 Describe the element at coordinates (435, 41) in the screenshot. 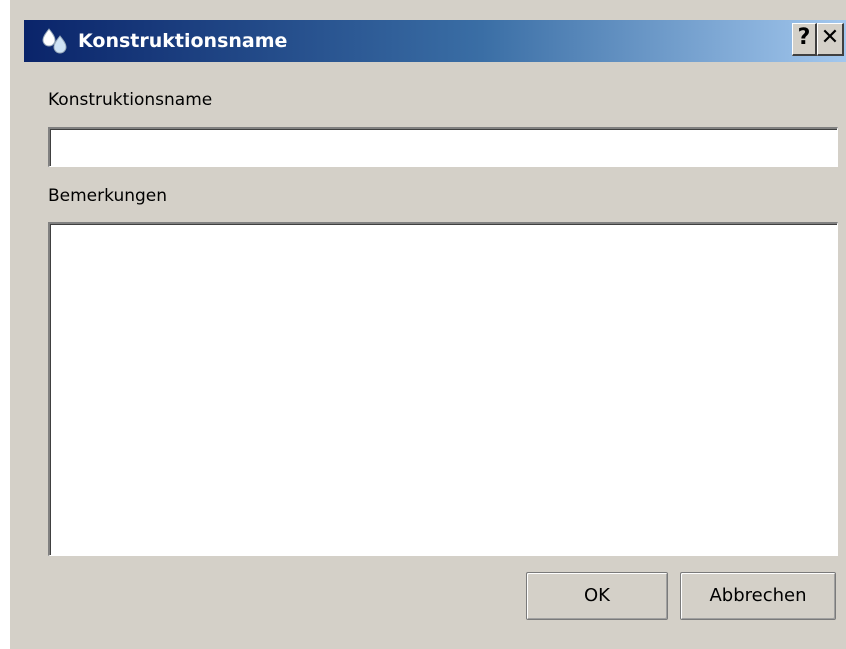

I see `title-bar: Konstruktionsname ? ✕` at that location.